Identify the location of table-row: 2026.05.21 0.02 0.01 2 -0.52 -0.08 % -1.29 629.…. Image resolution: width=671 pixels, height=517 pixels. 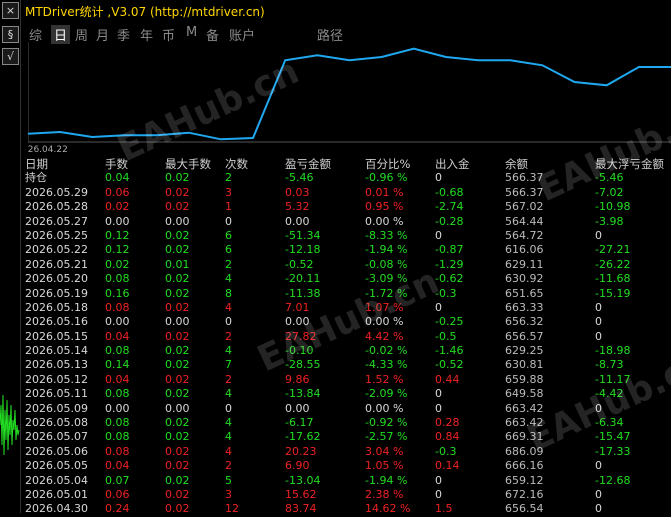
(348, 265).